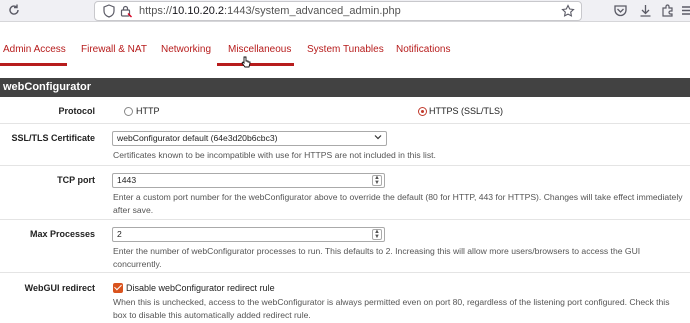 The image size is (690, 323). What do you see at coordinates (259, 49) in the screenshot?
I see `tab-miscellaneous: Miscellaneous` at bounding box center [259, 49].